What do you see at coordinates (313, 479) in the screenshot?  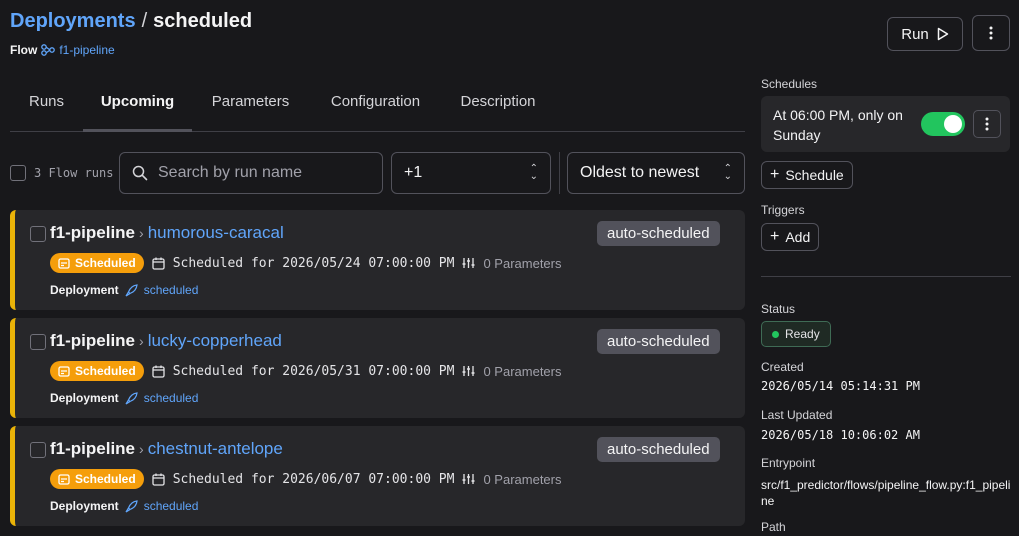 I see `scheduled-time: Scheduled for 2026/06/07 07:00:00 PM` at bounding box center [313, 479].